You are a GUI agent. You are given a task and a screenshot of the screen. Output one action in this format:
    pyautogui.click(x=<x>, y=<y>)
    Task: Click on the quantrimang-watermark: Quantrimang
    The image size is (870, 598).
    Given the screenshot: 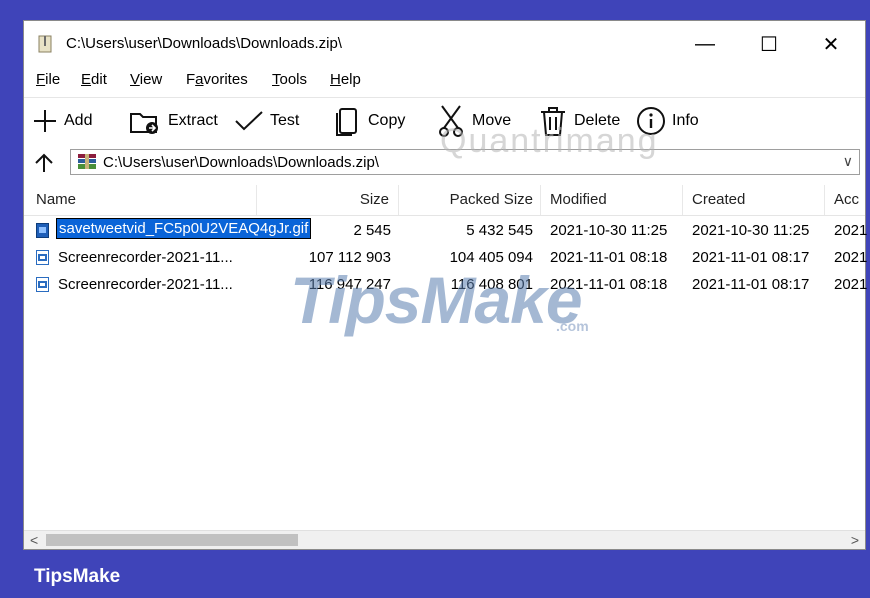 What is the action you would take?
    pyautogui.click(x=549, y=141)
    